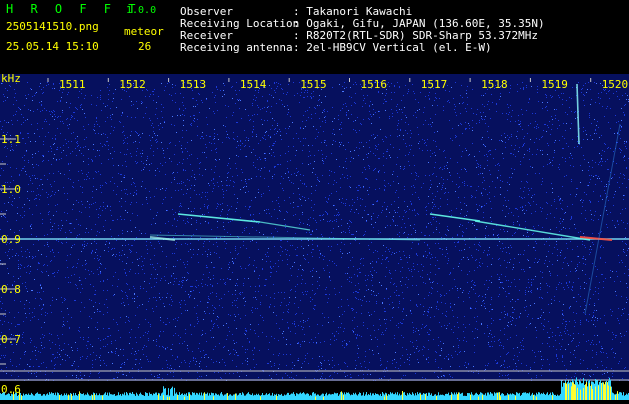 The height and width of the screenshot is (404, 629). Describe the element at coordinates (11, 79) in the screenshot. I see `unit-label: kHz` at that location.